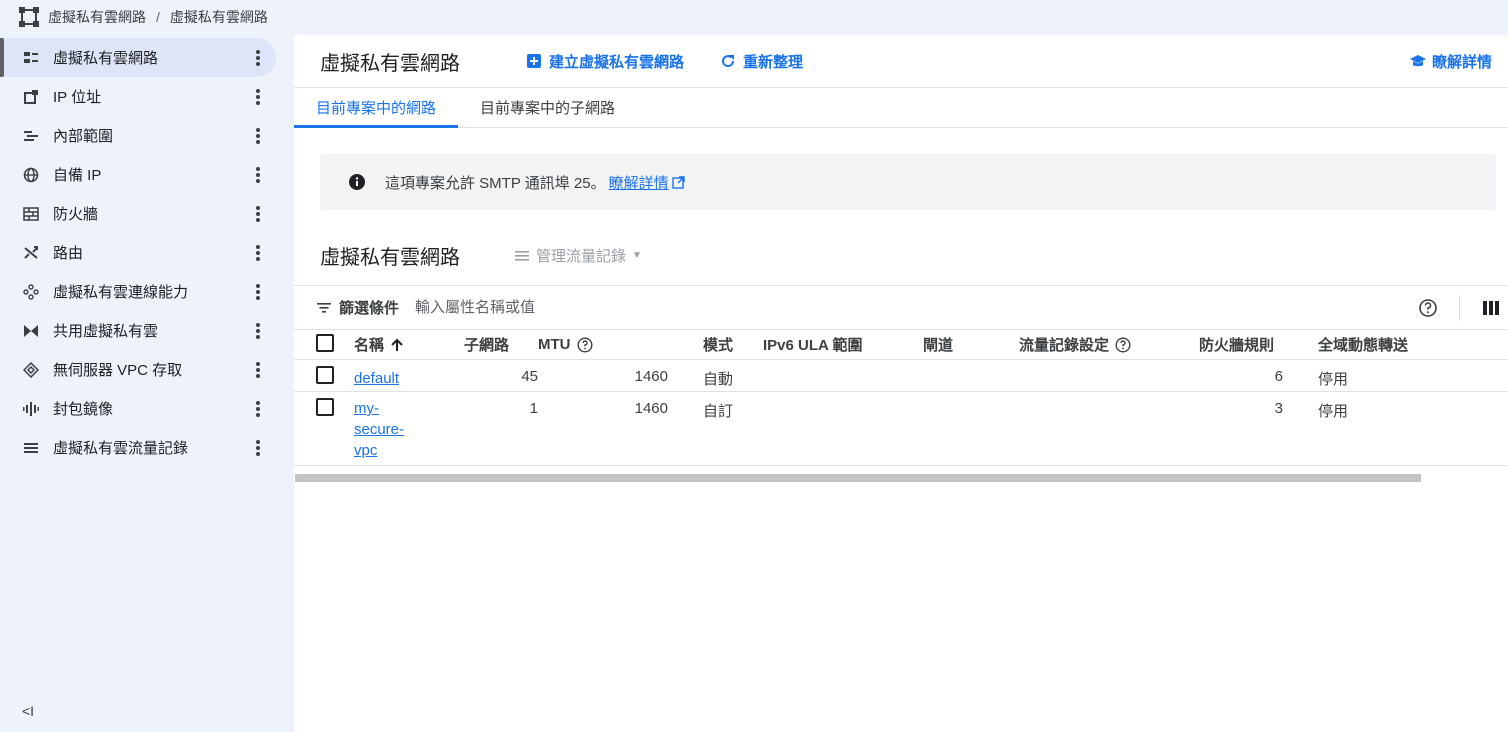 The width and height of the screenshot is (1508, 732). I want to click on firewall-icon, so click(31, 214).